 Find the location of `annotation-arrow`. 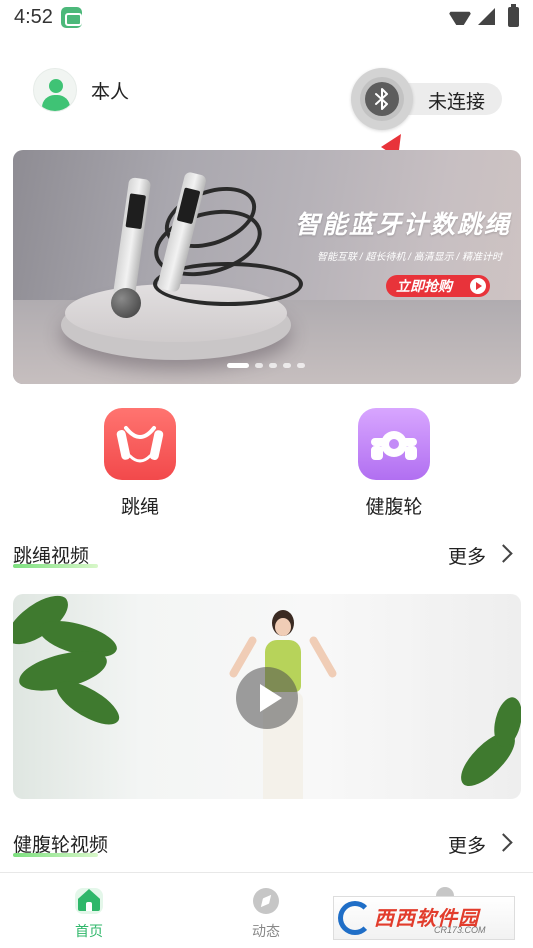

annotation-arrow is located at coordinates (355, 203).